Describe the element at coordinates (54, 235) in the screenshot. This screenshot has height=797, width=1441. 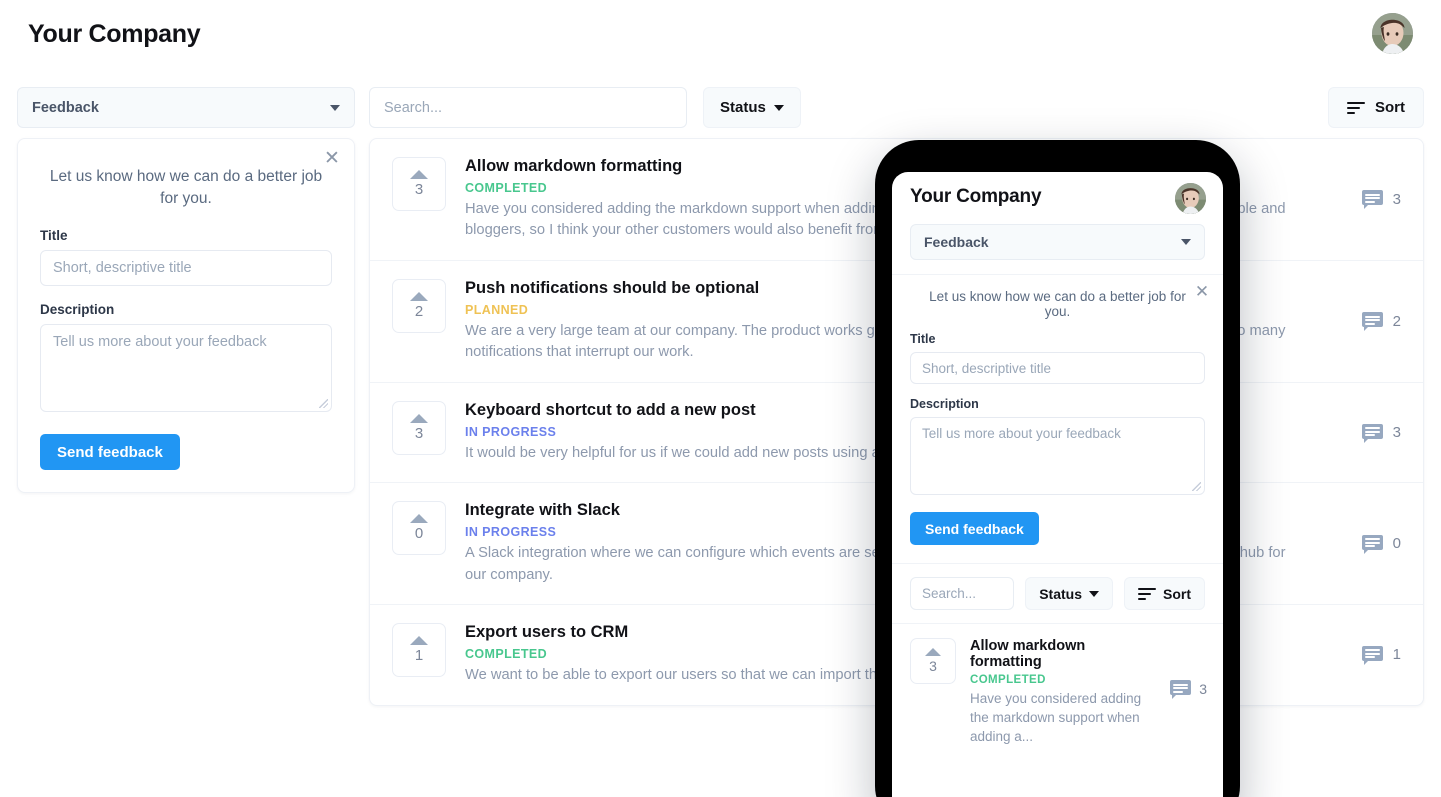
I see `title-field-label: Title` at that location.